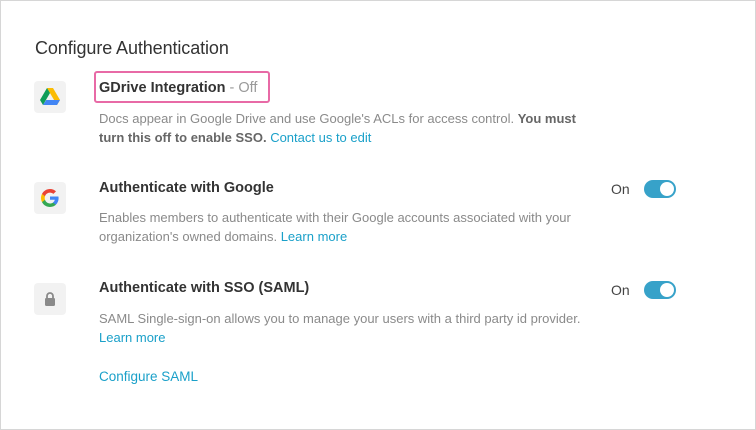  I want to click on google-learn-more-link: Learn more, so click(314, 236).